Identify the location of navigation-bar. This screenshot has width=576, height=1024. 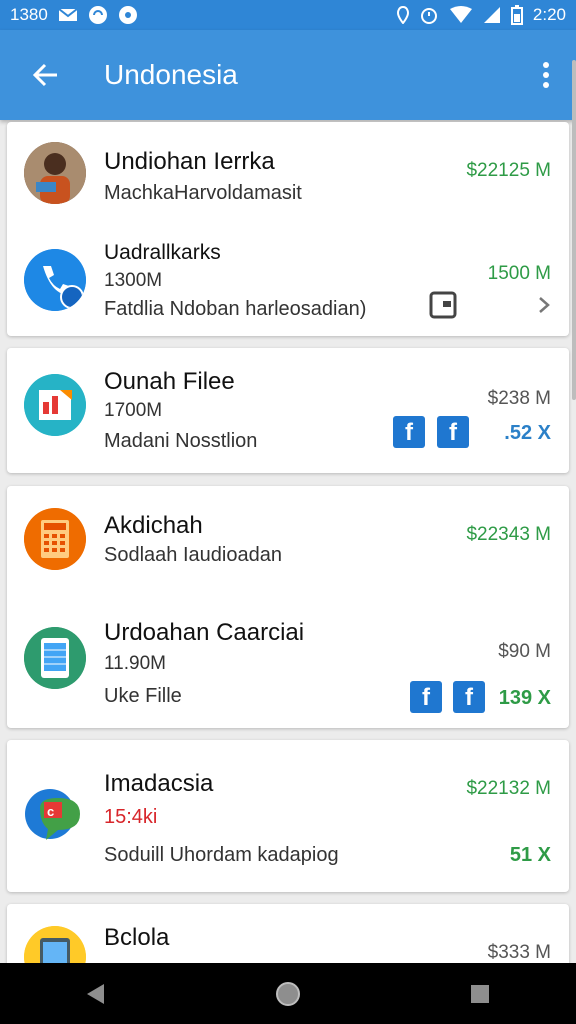
(288, 993).